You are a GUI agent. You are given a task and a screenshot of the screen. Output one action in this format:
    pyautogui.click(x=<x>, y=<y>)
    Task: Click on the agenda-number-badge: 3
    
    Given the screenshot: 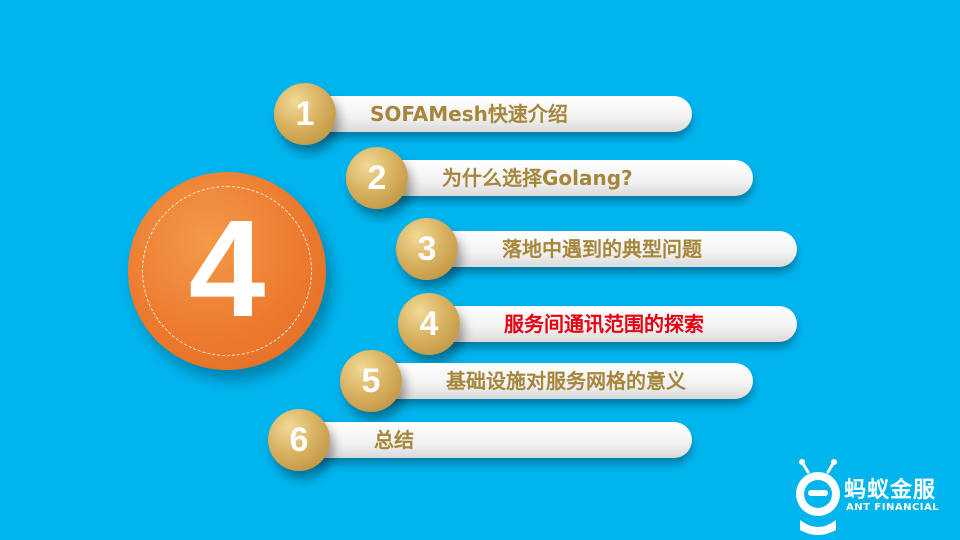 What is the action you would take?
    pyautogui.click(x=427, y=249)
    